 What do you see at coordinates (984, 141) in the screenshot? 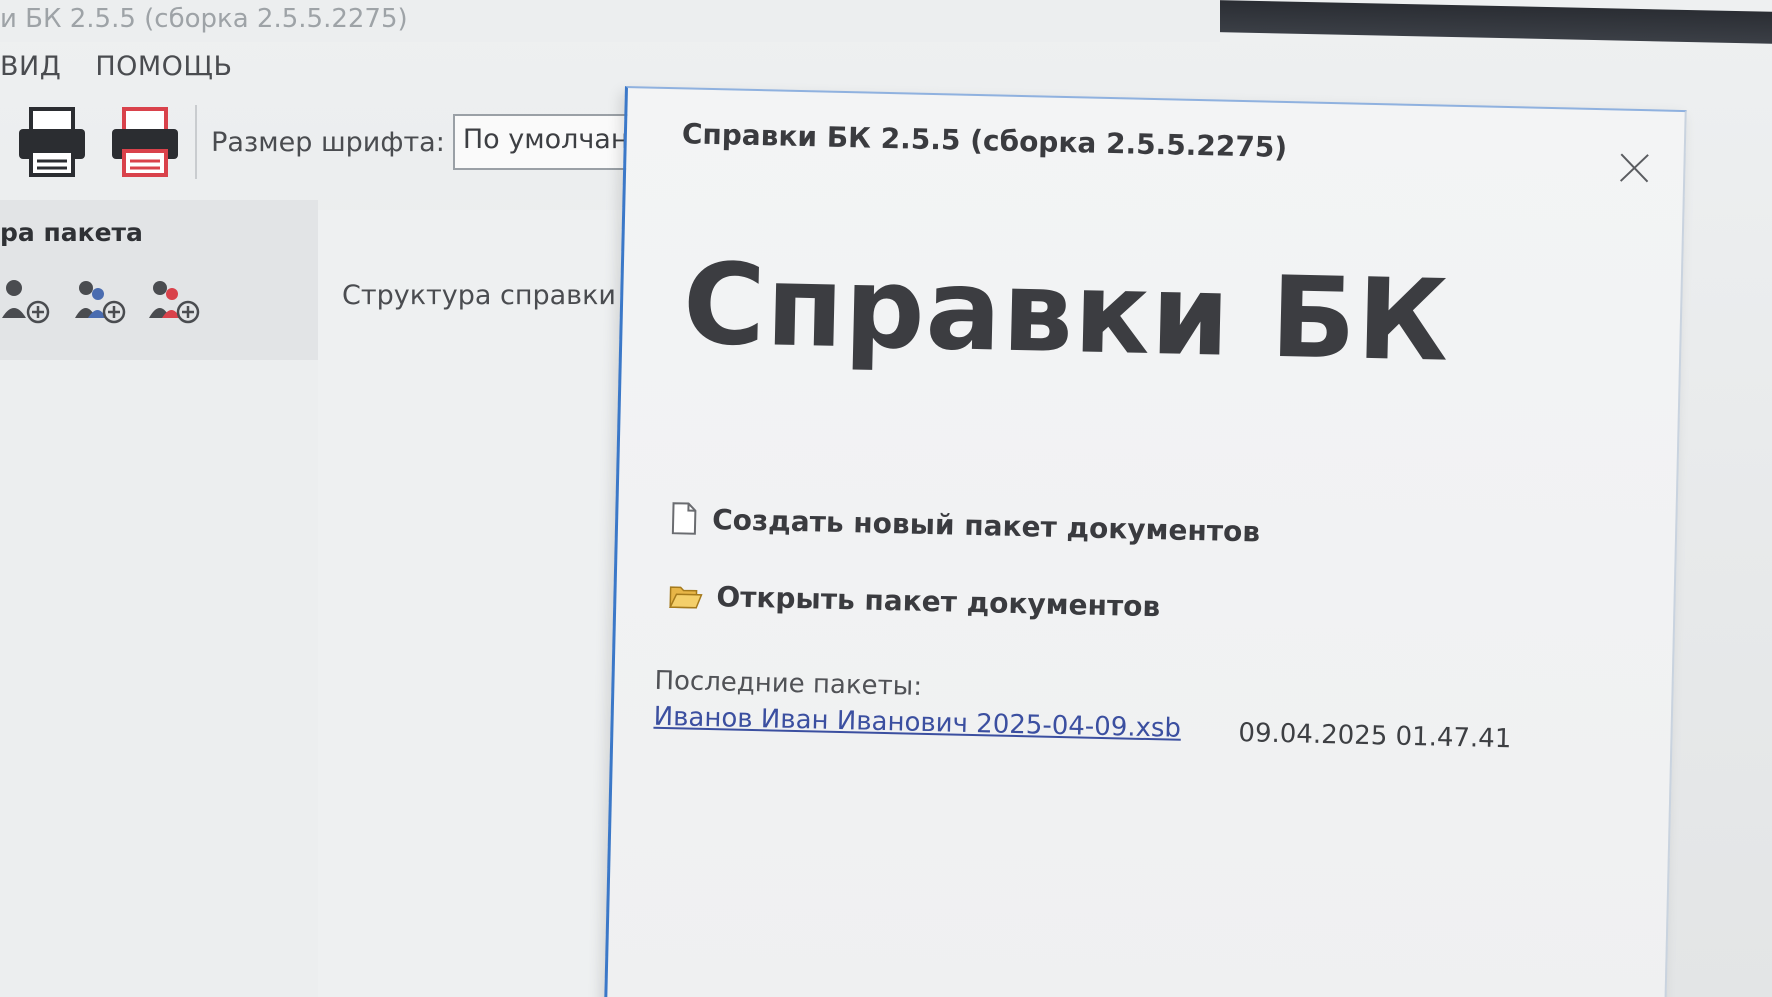
I see `dialog-title: Справки БК 2.5.5 (сборка 2.5.5.2275)` at bounding box center [984, 141].